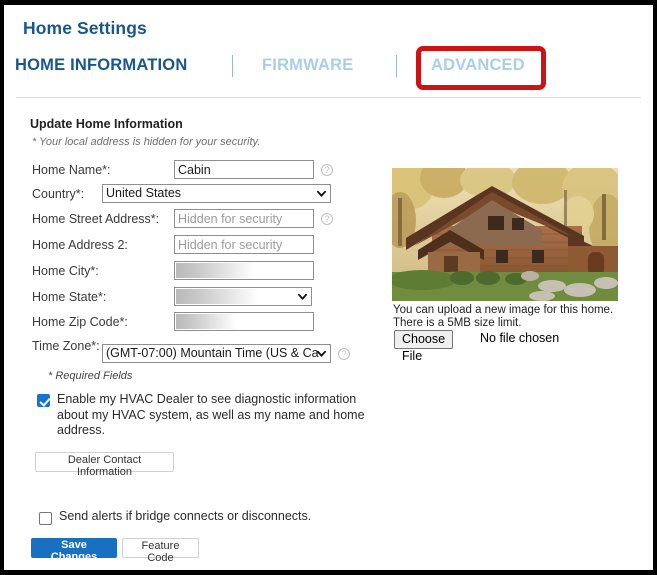 The image size is (657, 575). Describe the element at coordinates (520, 338) in the screenshot. I see `no-file-chosen-label: No file chosen` at that location.